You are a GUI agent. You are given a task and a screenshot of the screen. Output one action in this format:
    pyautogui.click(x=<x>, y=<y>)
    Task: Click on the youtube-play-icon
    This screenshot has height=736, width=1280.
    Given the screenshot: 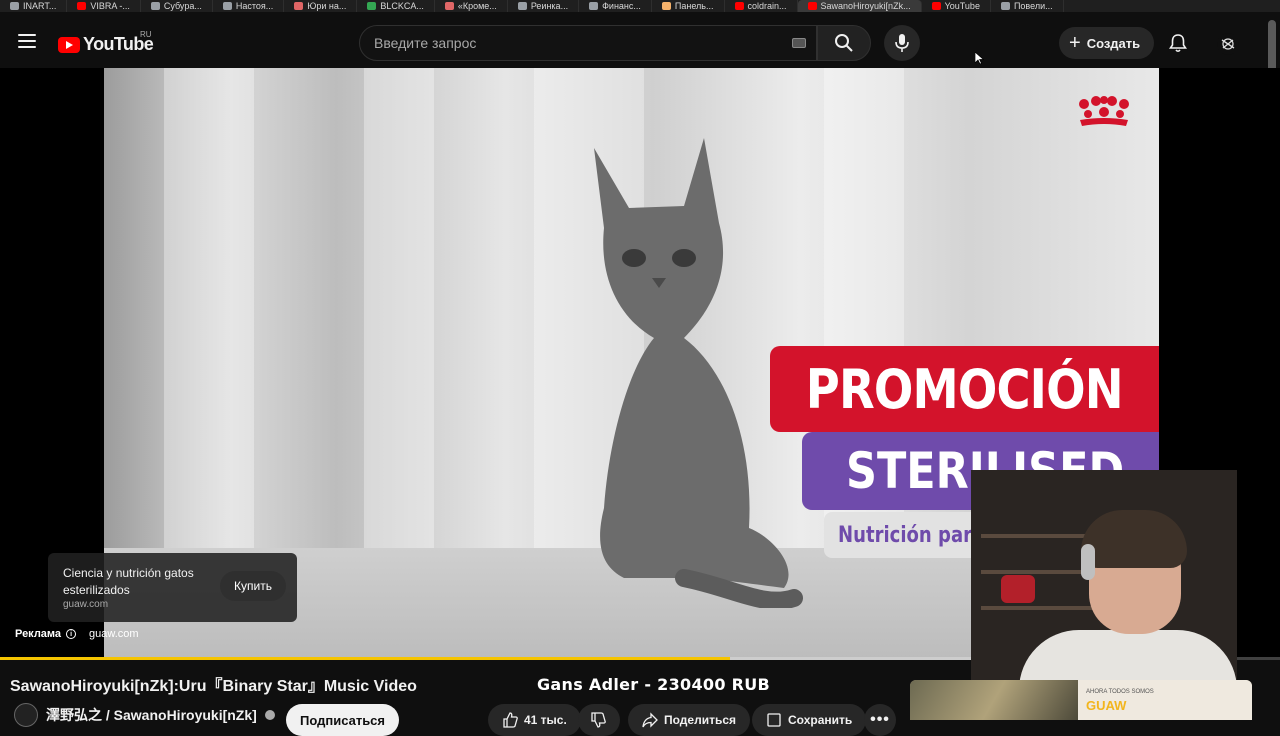 What is the action you would take?
    pyautogui.click(x=69, y=44)
    